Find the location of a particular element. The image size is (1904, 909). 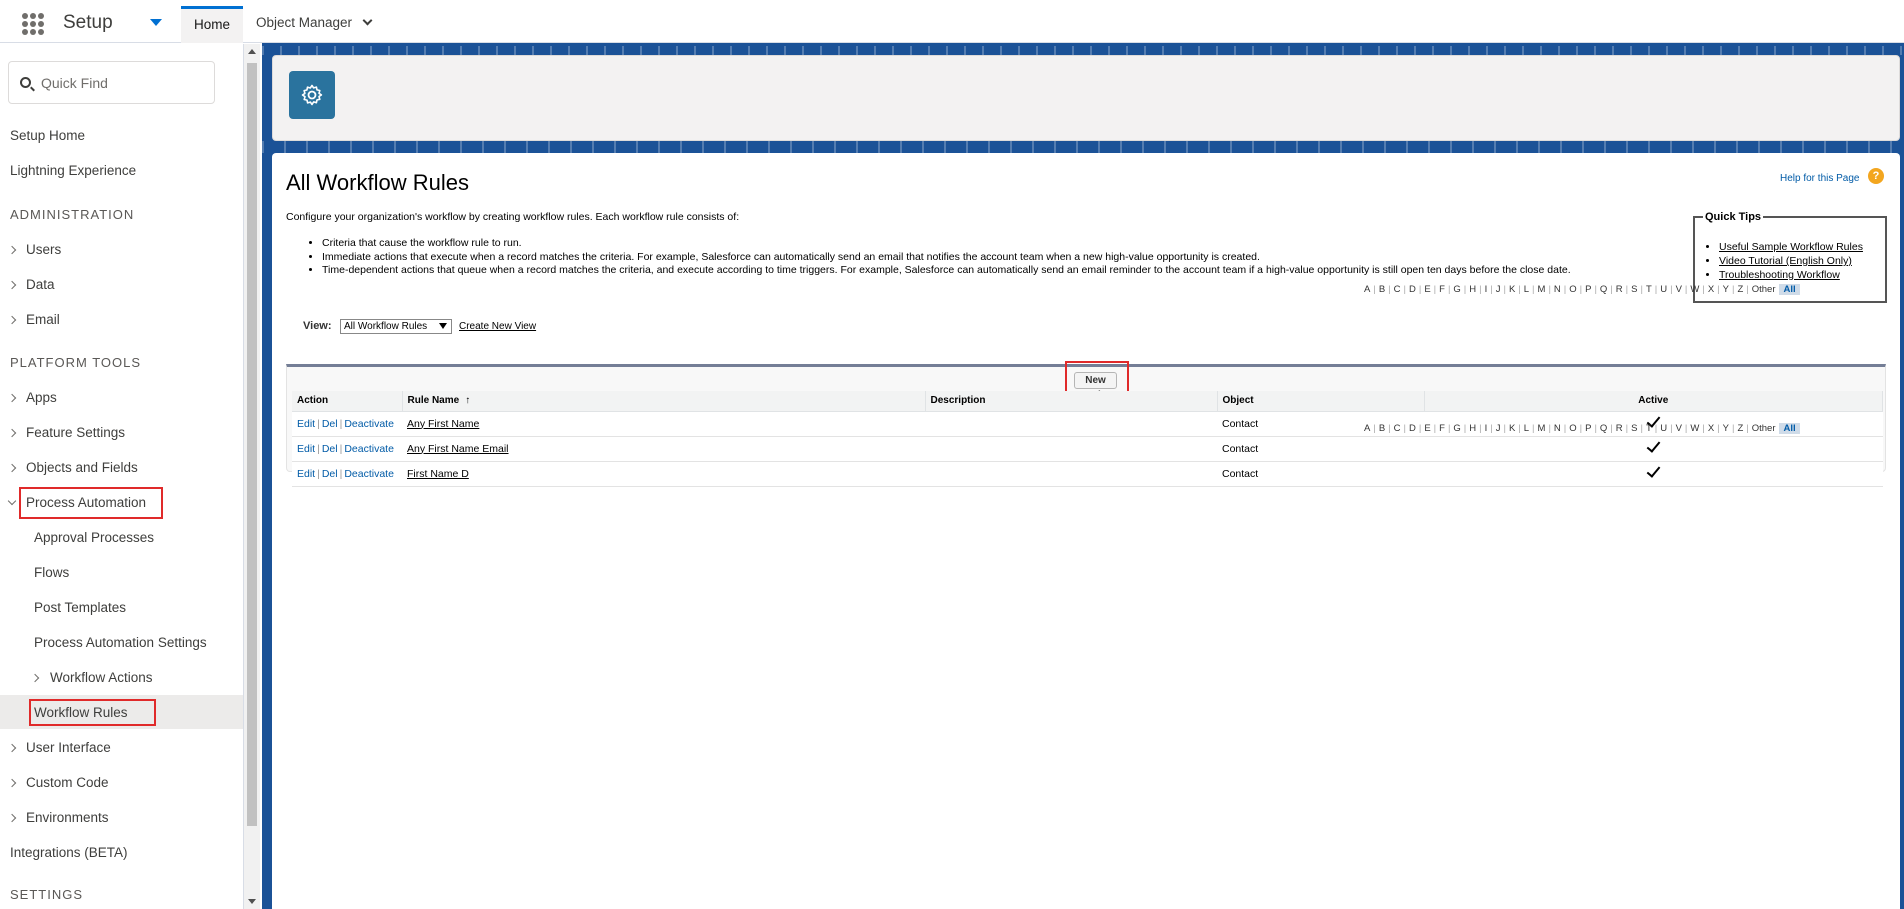

quick-find-box is located at coordinates (111, 82).